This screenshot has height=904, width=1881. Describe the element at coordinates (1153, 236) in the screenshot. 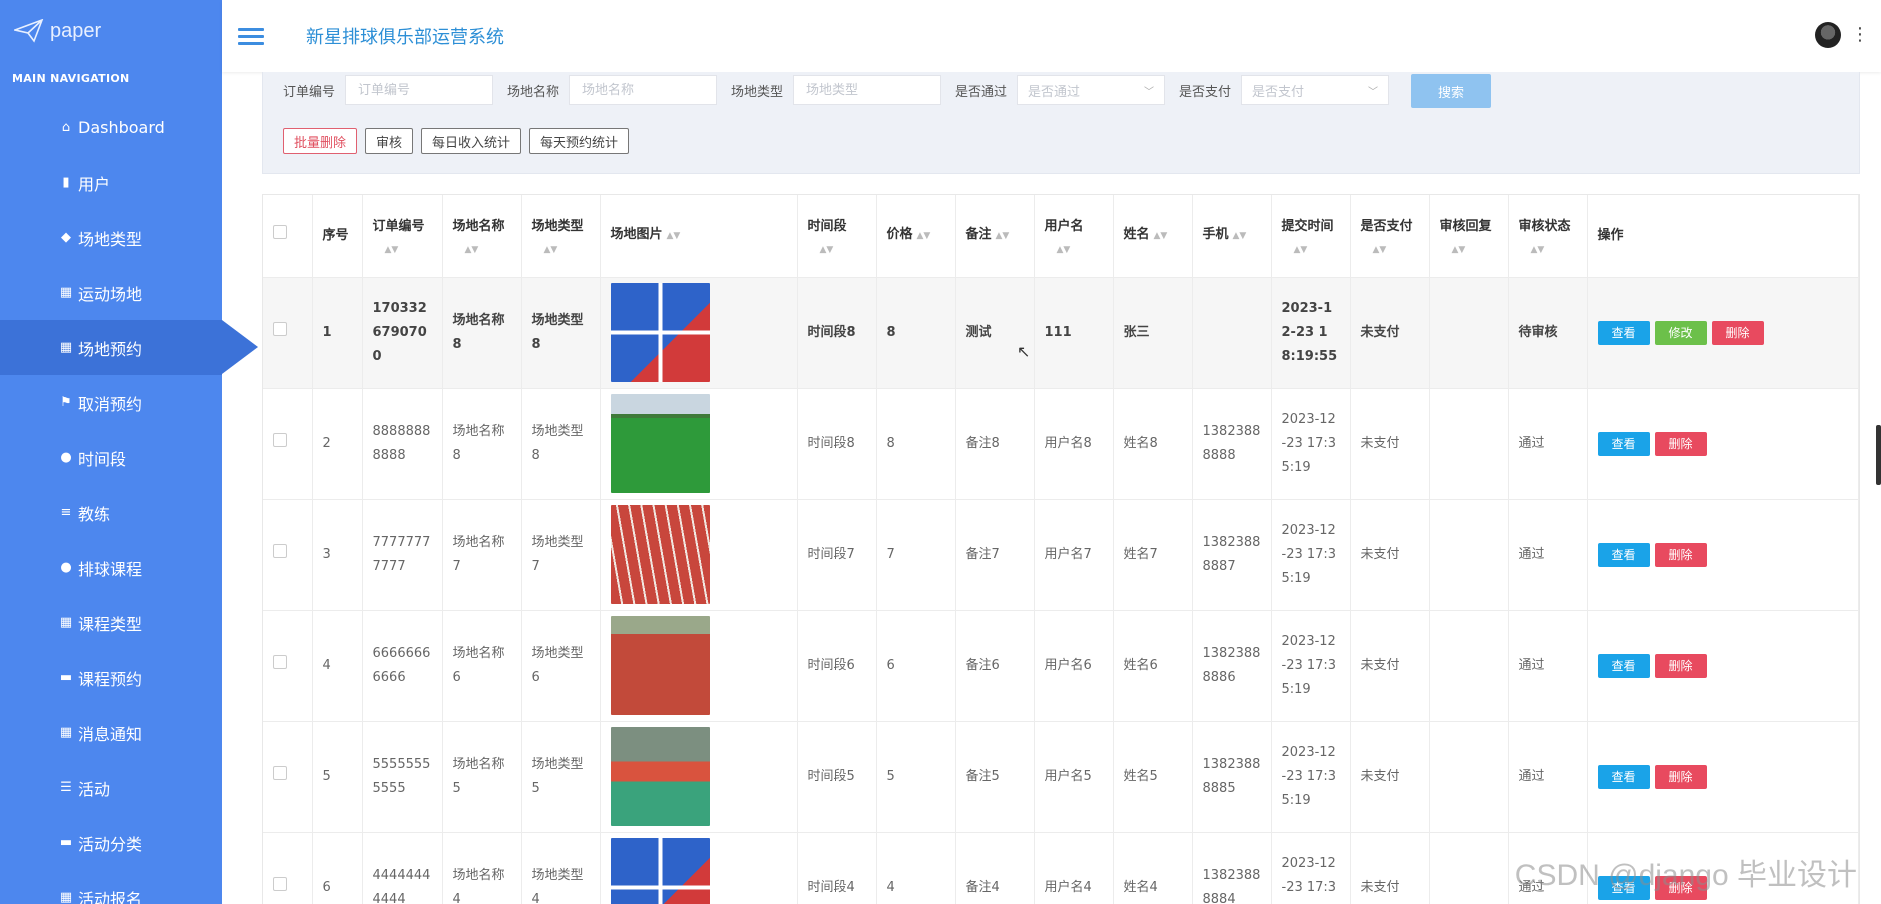

I see `header-name: 姓名 ▲▼` at that location.